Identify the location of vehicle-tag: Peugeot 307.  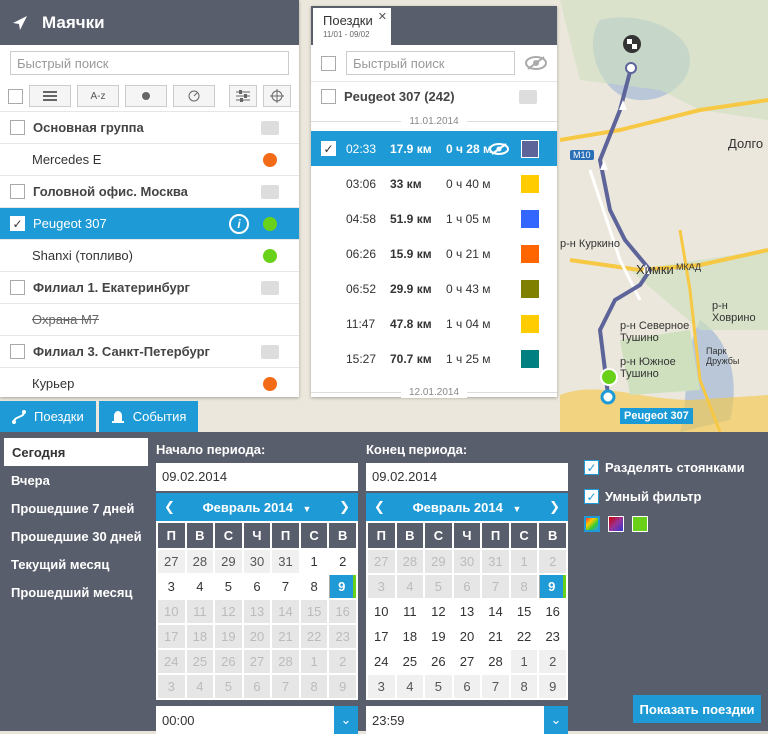
(656, 416).